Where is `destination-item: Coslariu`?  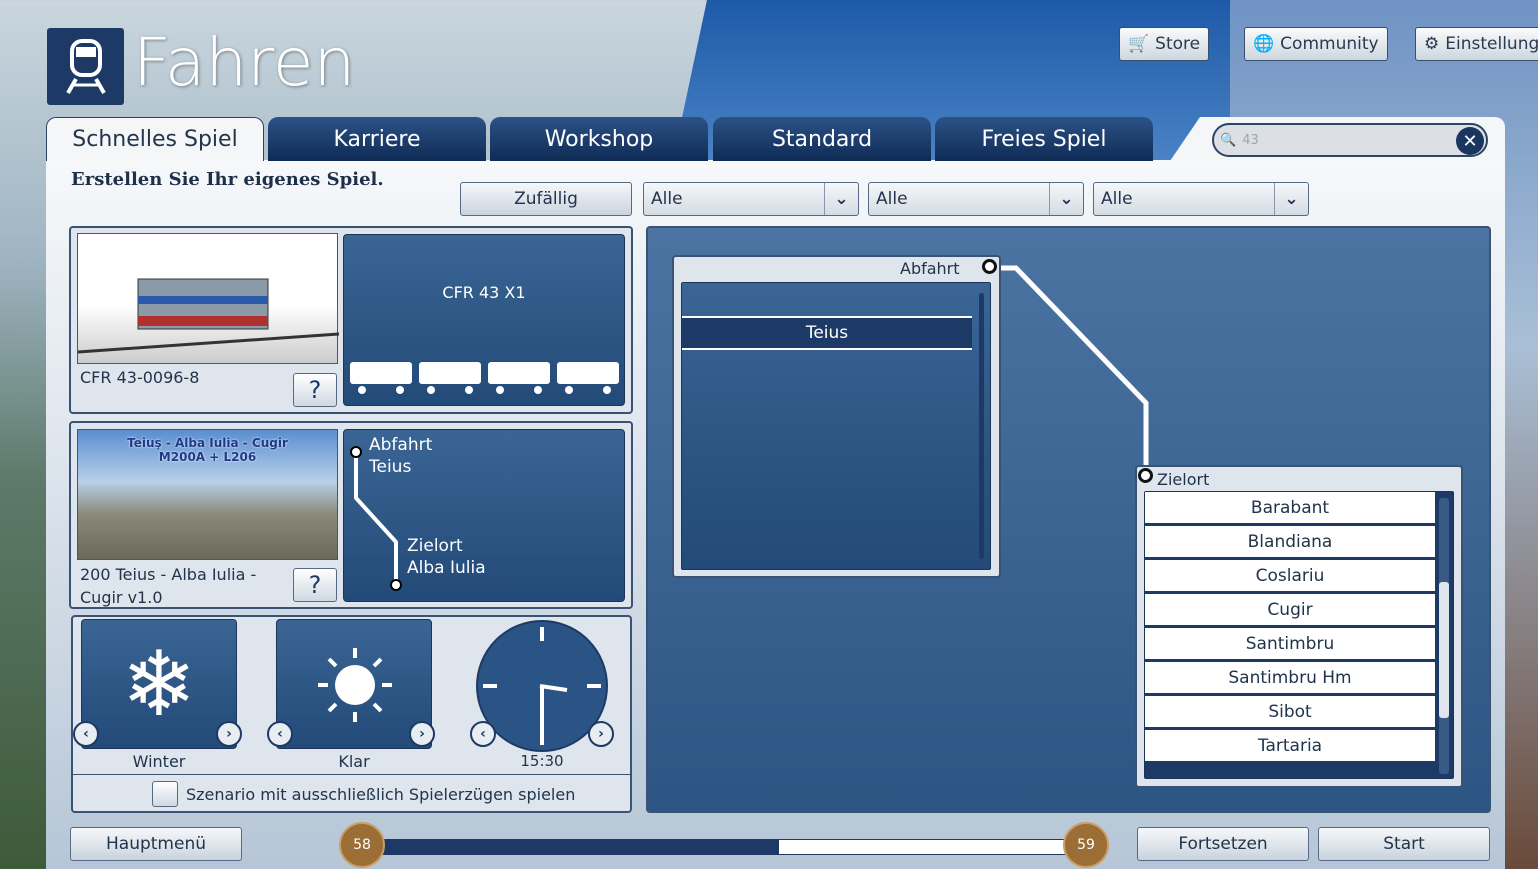 destination-item: Coslariu is located at coordinates (1290, 577).